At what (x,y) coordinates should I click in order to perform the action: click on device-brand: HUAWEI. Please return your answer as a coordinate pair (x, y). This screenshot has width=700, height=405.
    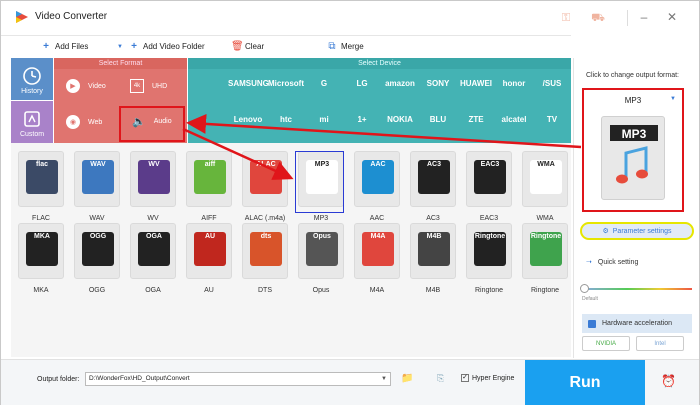
    Looking at the image, I should click on (476, 83).